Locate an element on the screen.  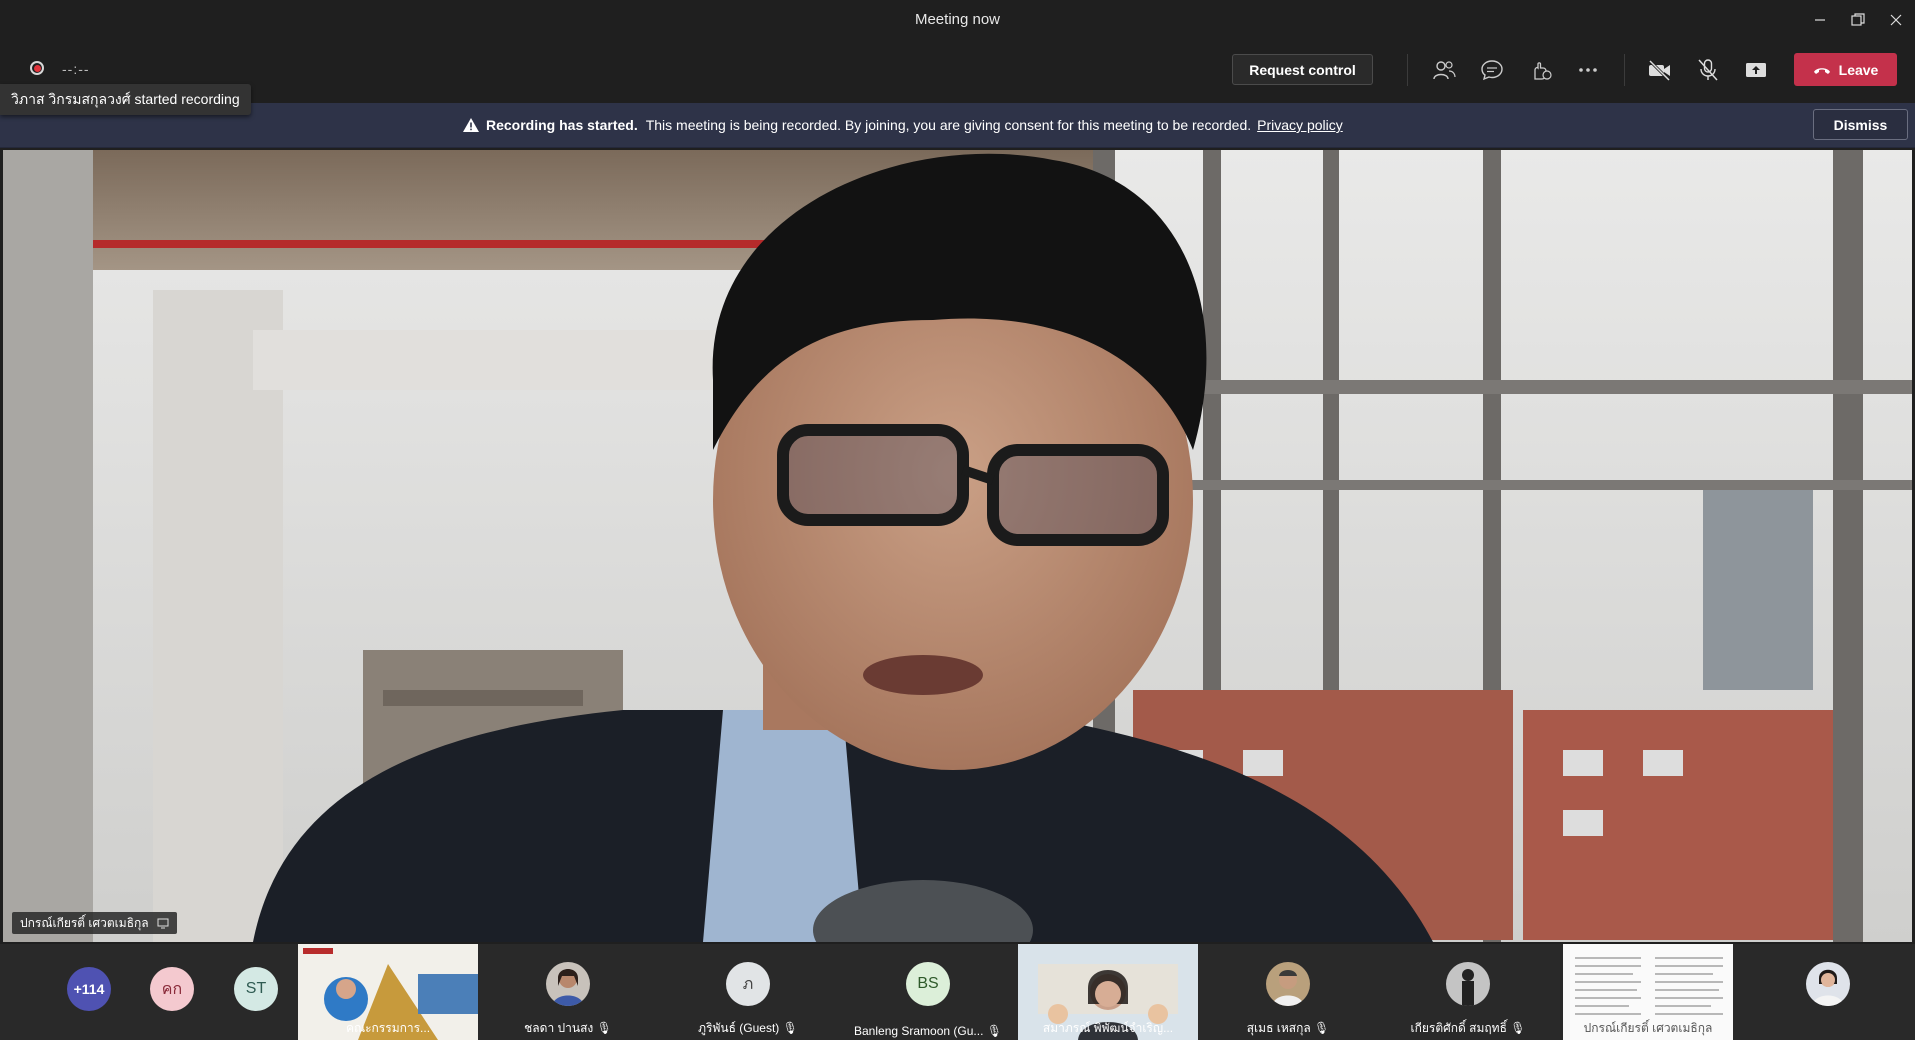
participants-button is located at coordinates (1444, 70).